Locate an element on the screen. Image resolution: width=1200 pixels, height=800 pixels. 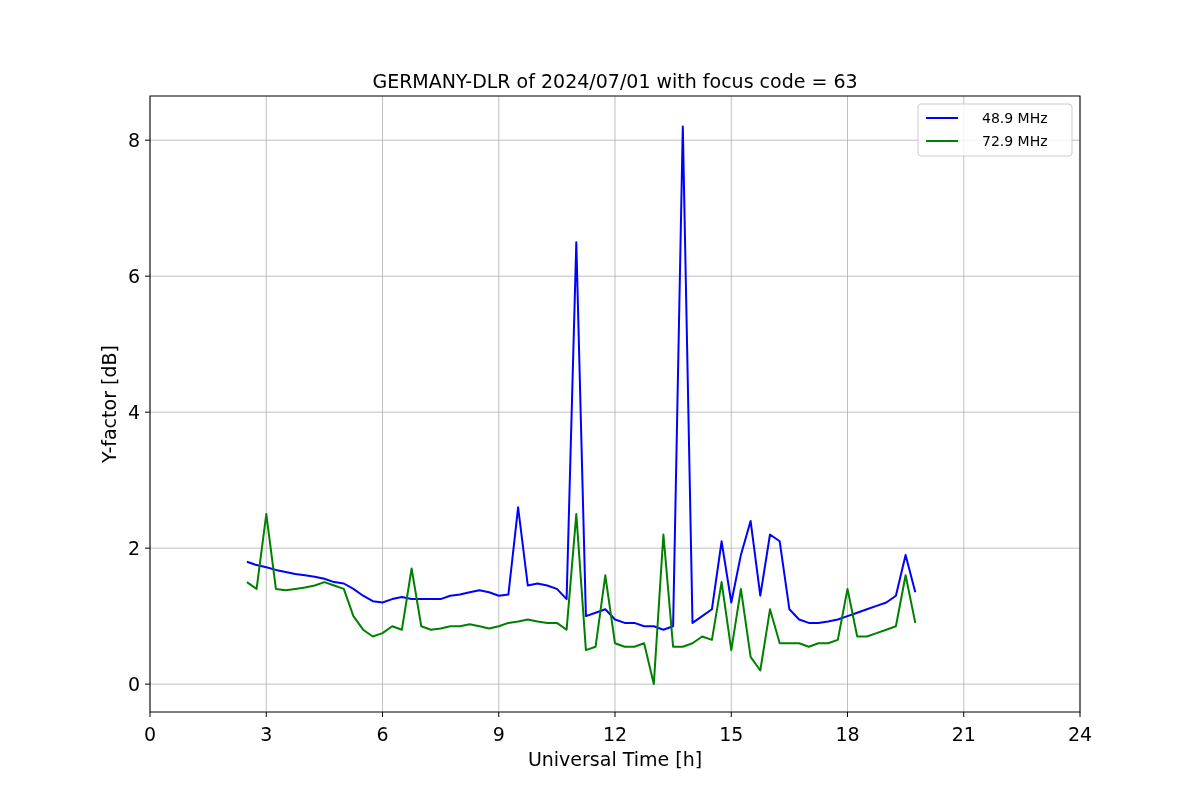
tick-label: 15 is located at coordinates (731, 734).